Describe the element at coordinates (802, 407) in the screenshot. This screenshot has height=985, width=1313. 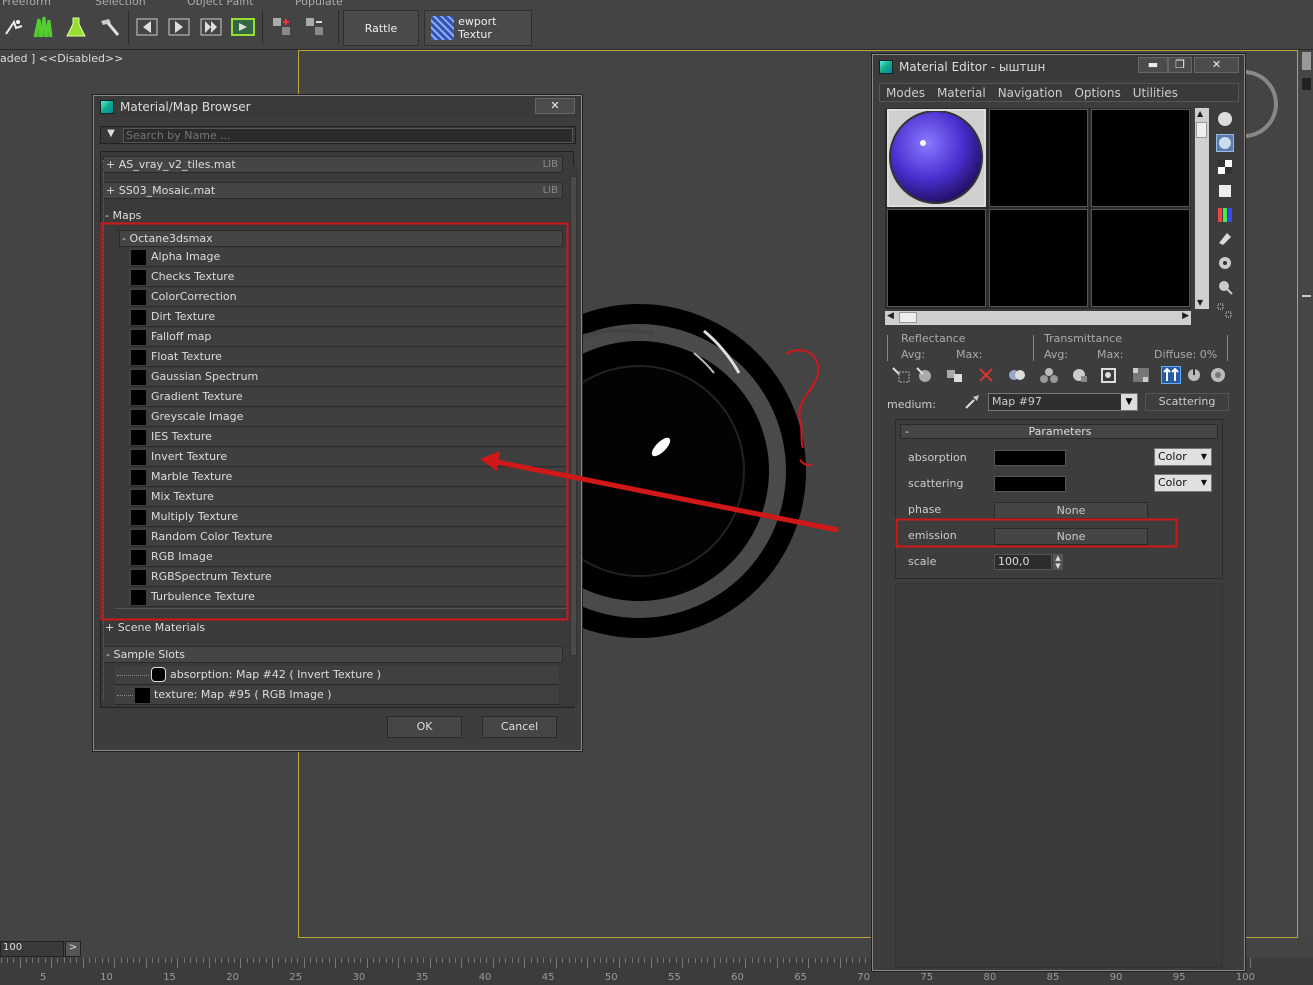
I see `annotation-question-mark` at that location.